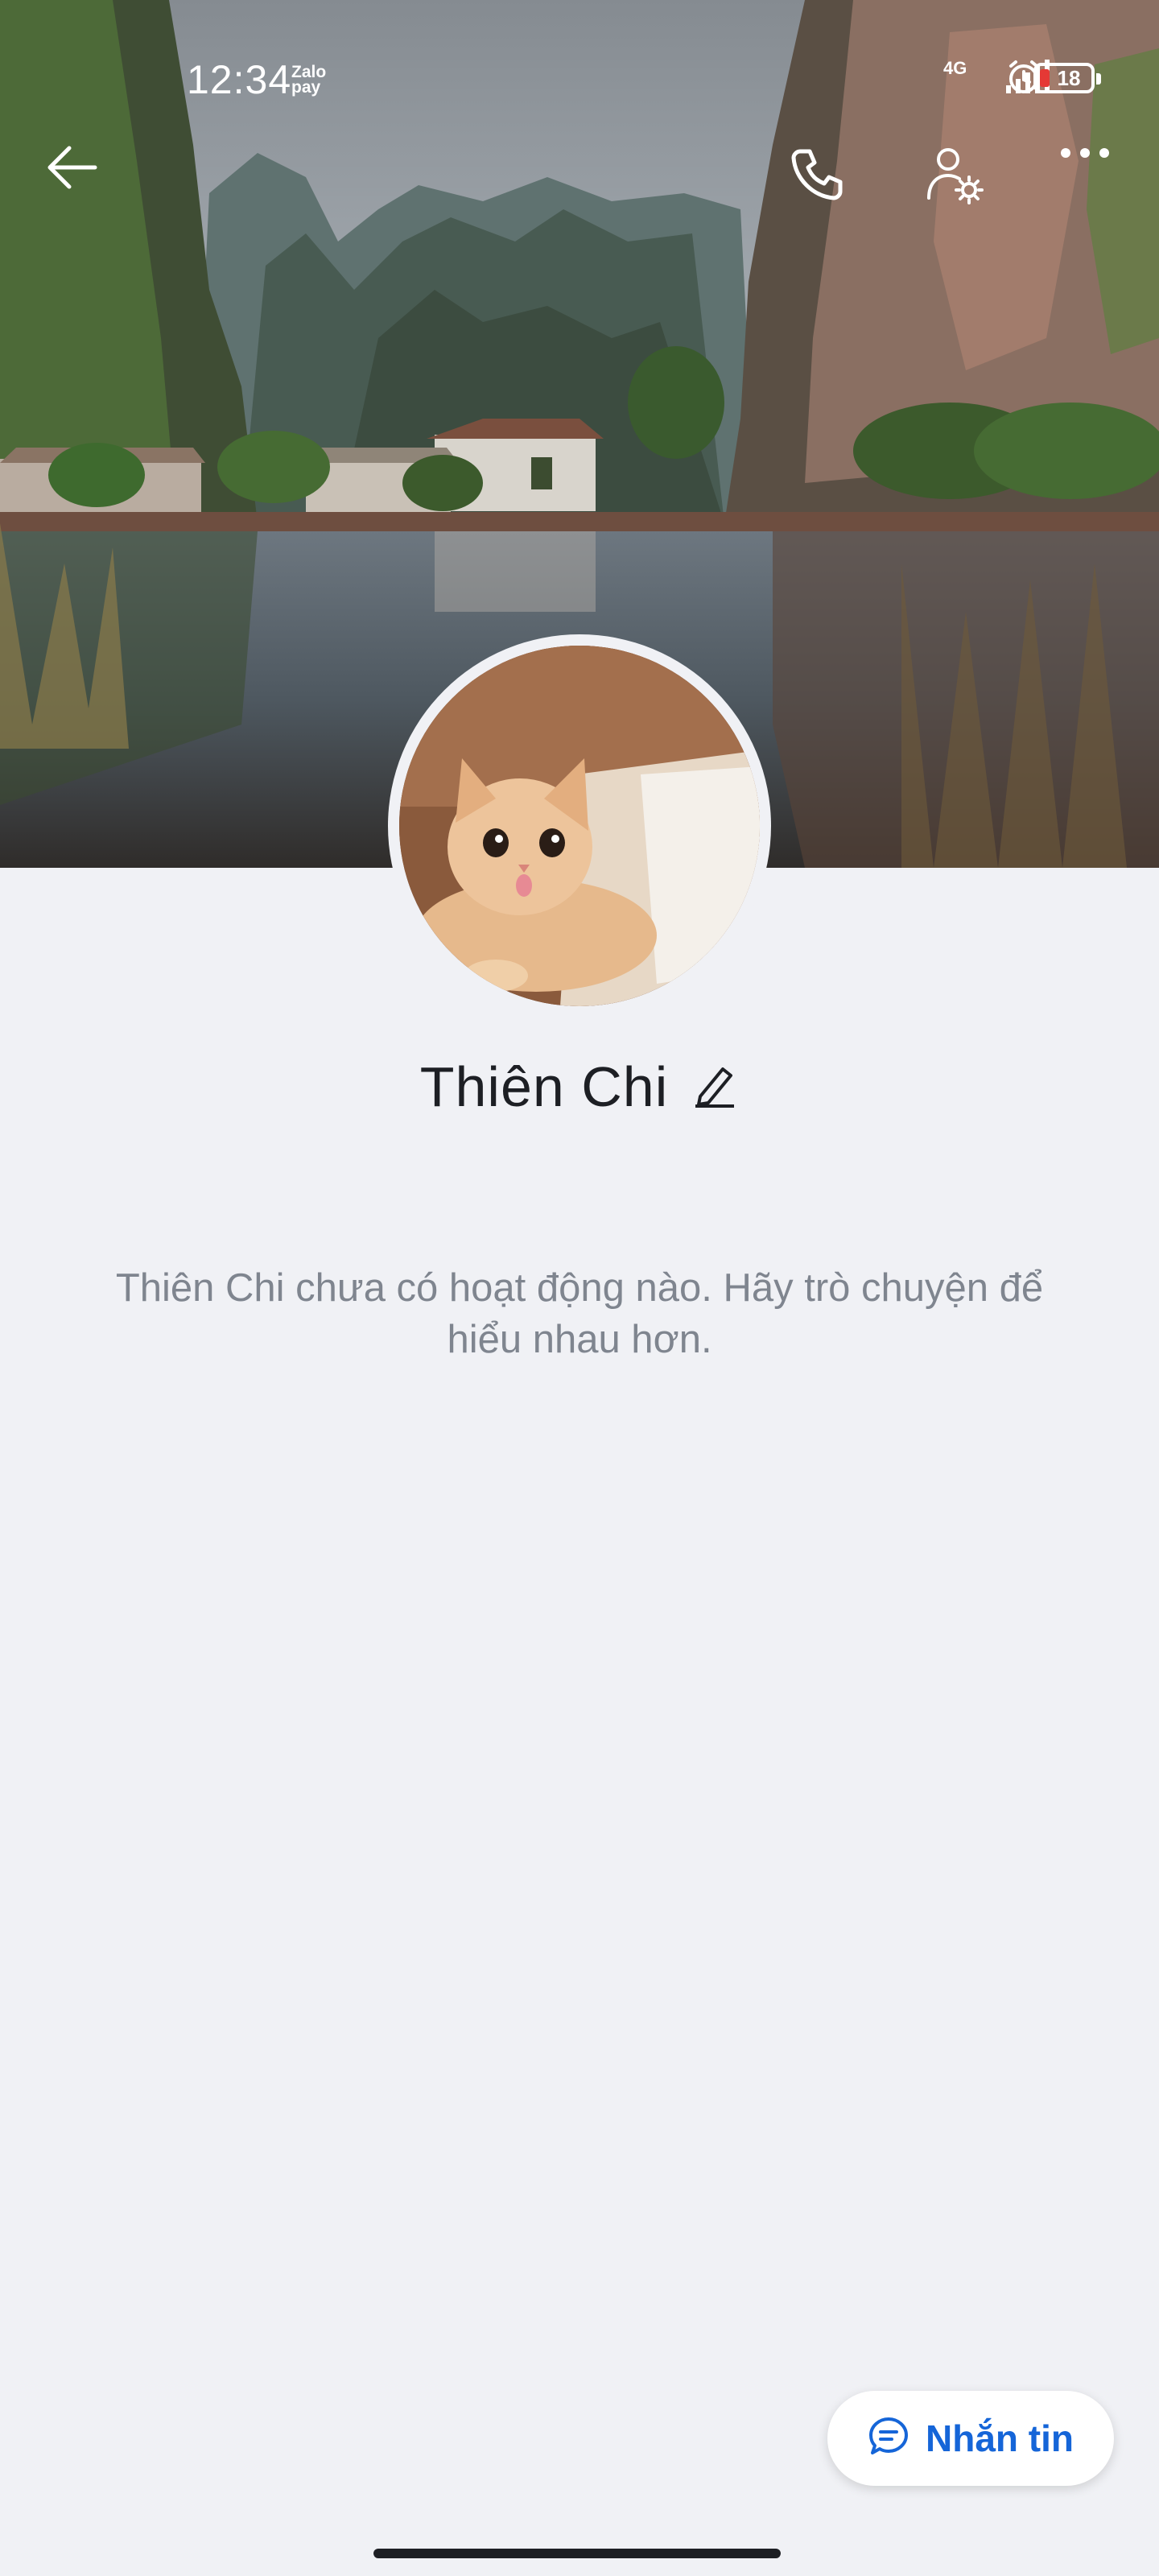 This screenshot has height=2576, width=1159. Describe the element at coordinates (1091, 177) in the screenshot. I see `more-options-button` at that location.